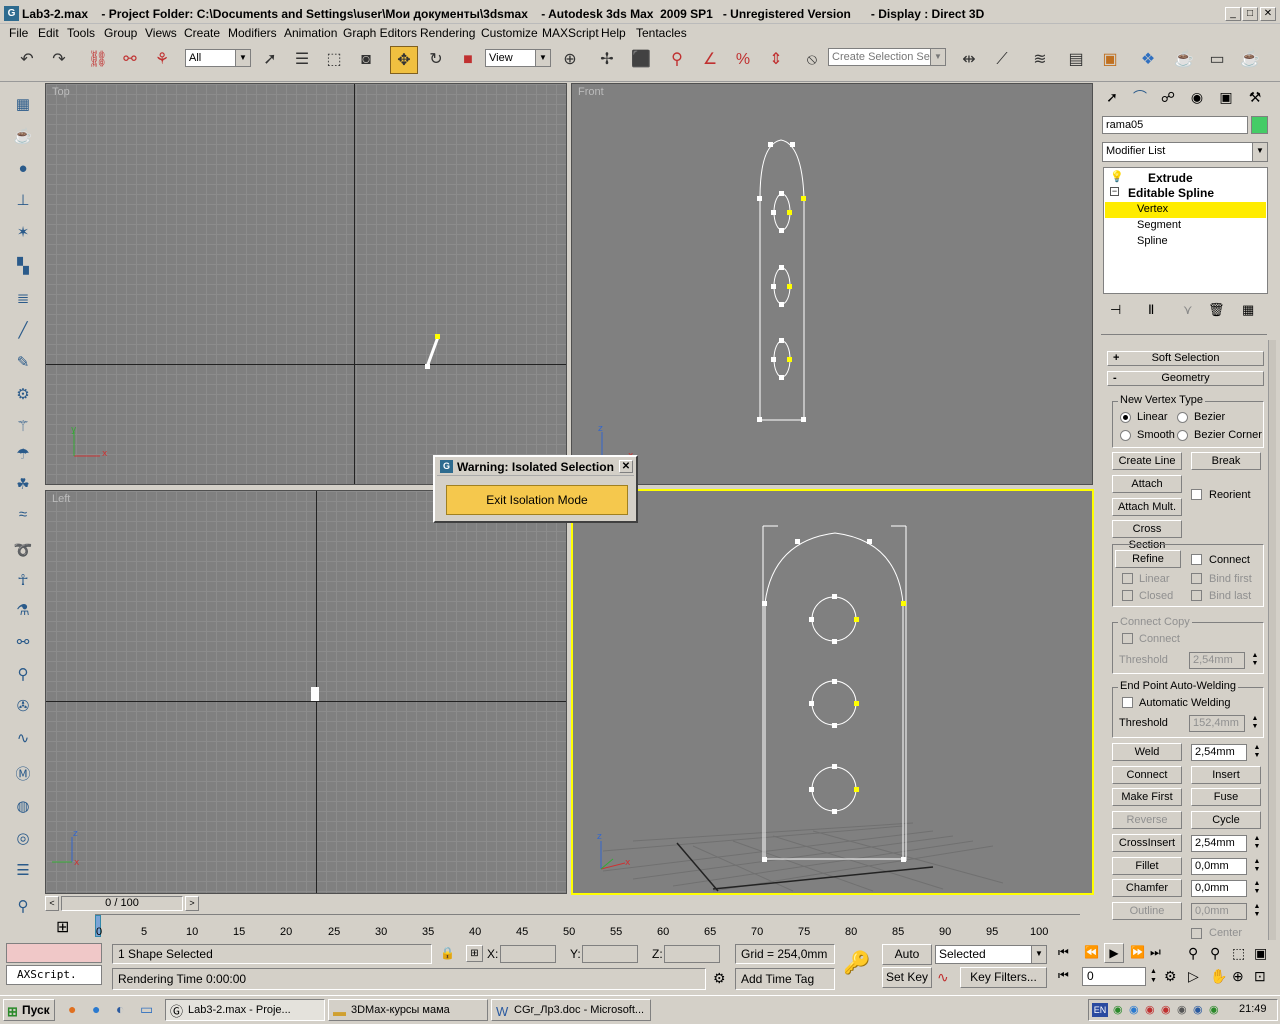 The height and width of the screenshot is (1024, 1280). Describe the element at coordinates (1148, 559) in the screenshot. I see `refine-button: Refine` at that location.